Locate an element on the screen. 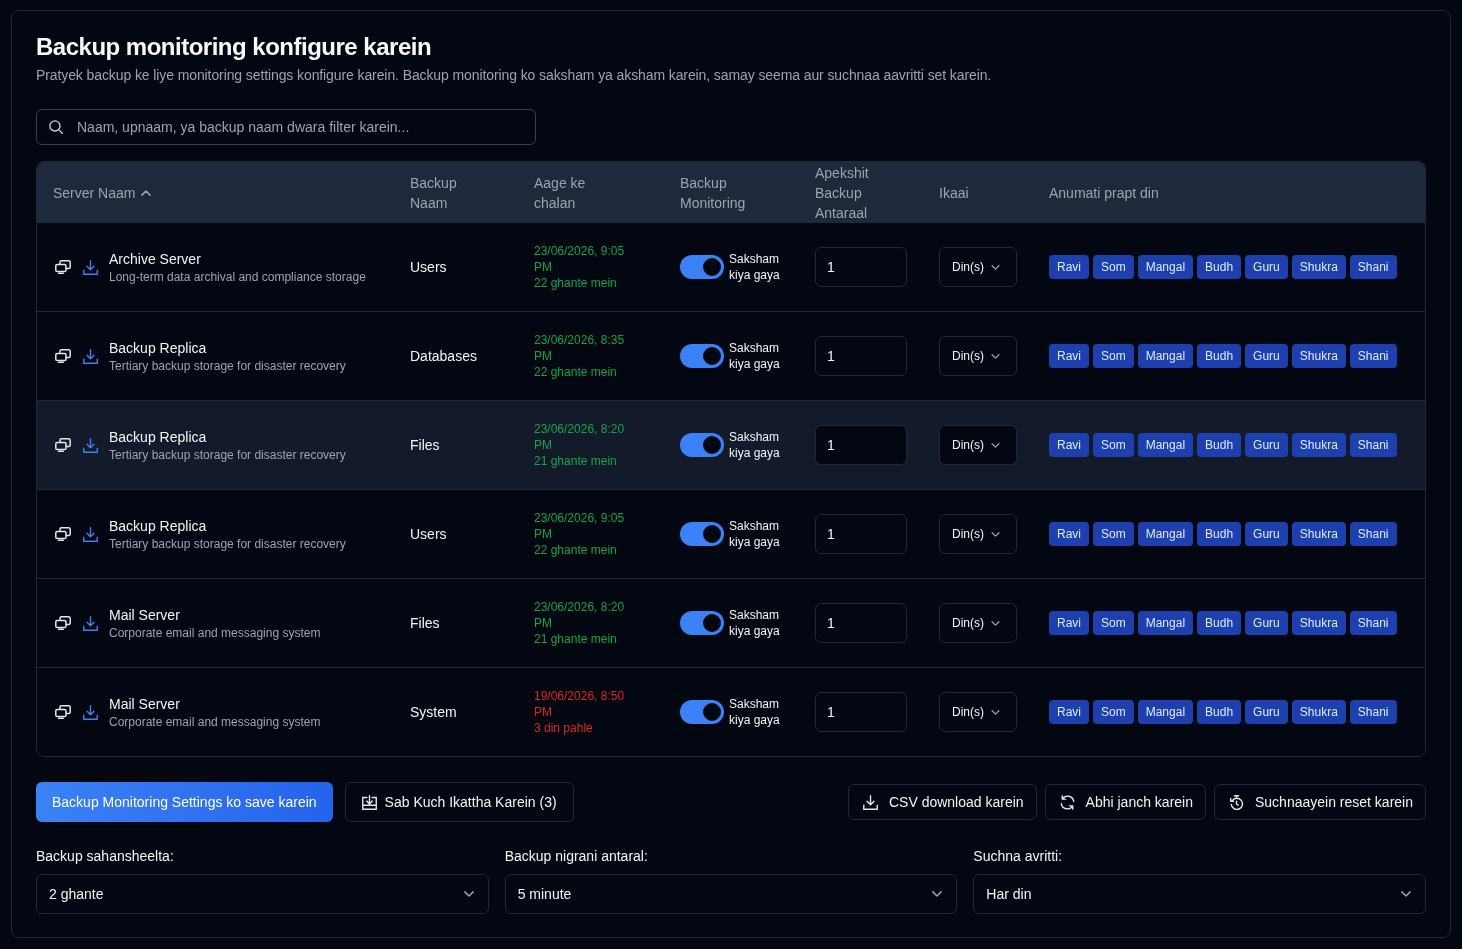 This screenshot has height=949, width=1462. field-label: Backup nigrani antaral: is located at coordinates (576, 856).